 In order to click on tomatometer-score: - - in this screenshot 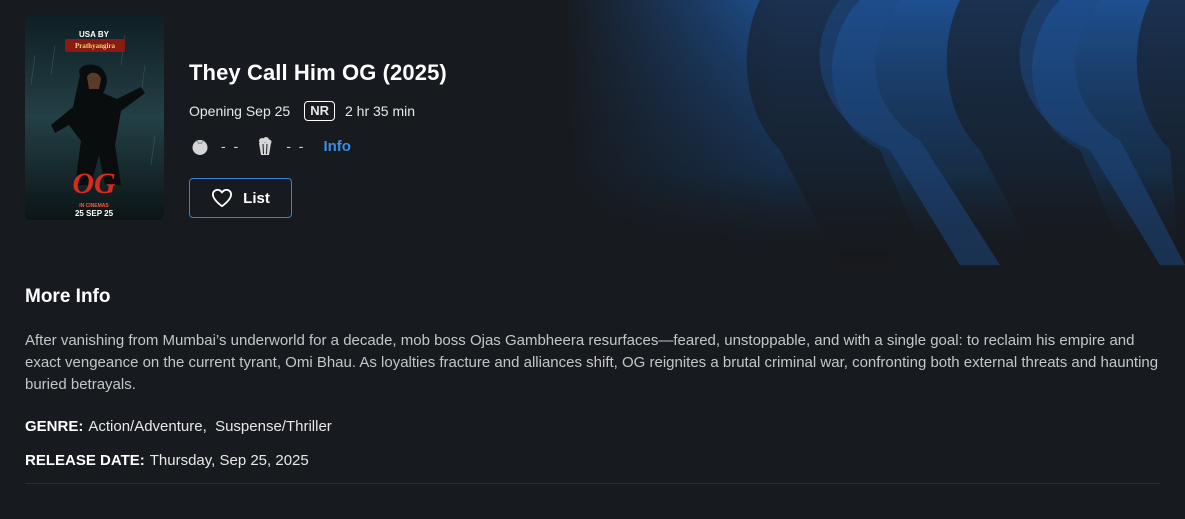, I will do `click(231, 146)`.